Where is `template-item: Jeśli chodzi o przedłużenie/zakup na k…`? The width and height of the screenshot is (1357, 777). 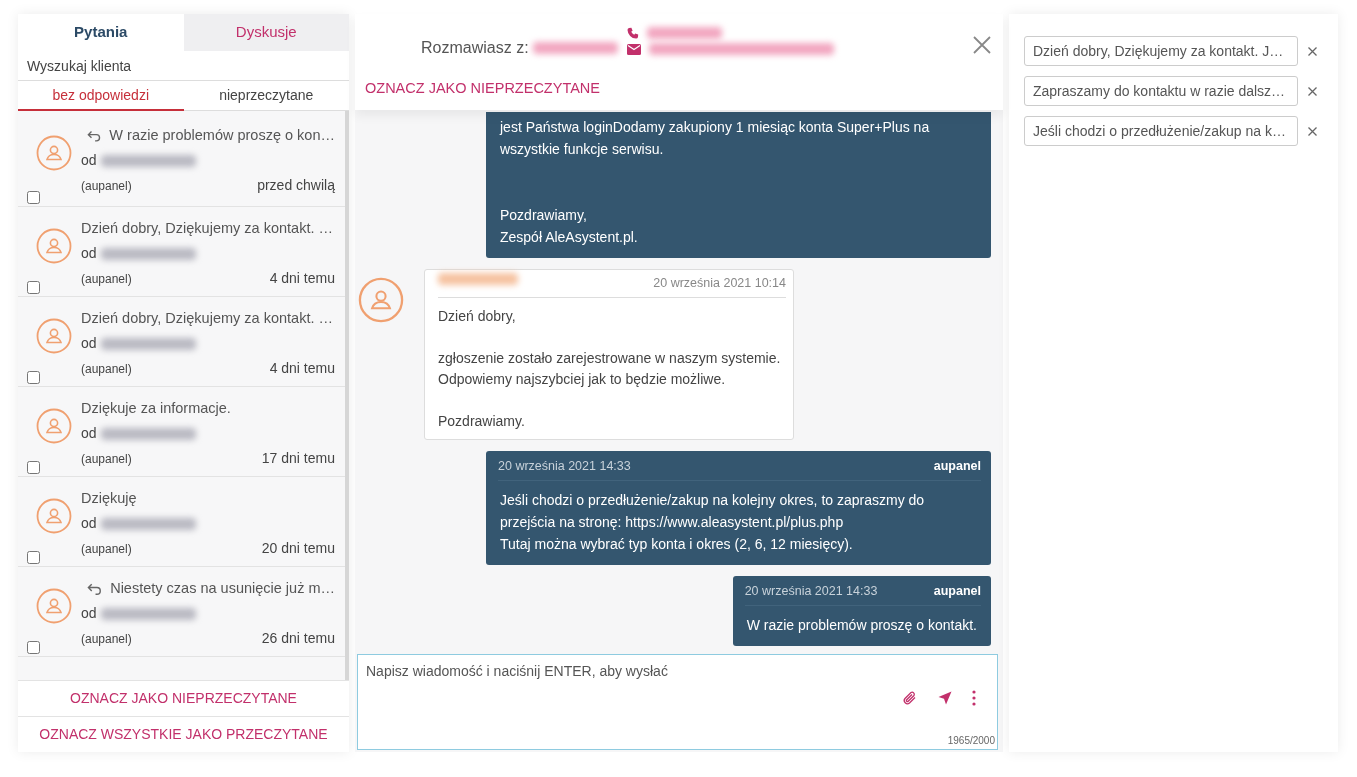 template-item: Jeśli chodzi o przedłużenie/zakup na k… is located at coordinates (1161, 131).